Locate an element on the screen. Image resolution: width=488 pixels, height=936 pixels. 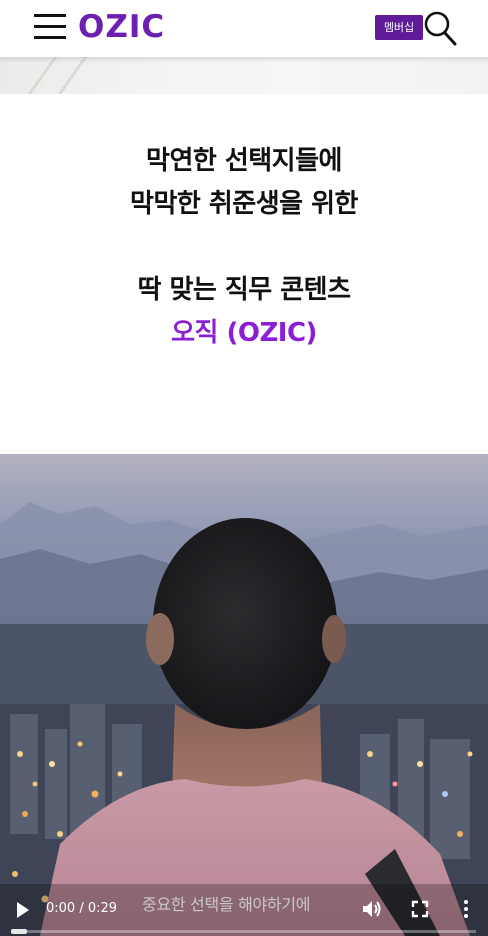
video-controls: 0:00 / 0:29 is located at coordinates (244, 912).